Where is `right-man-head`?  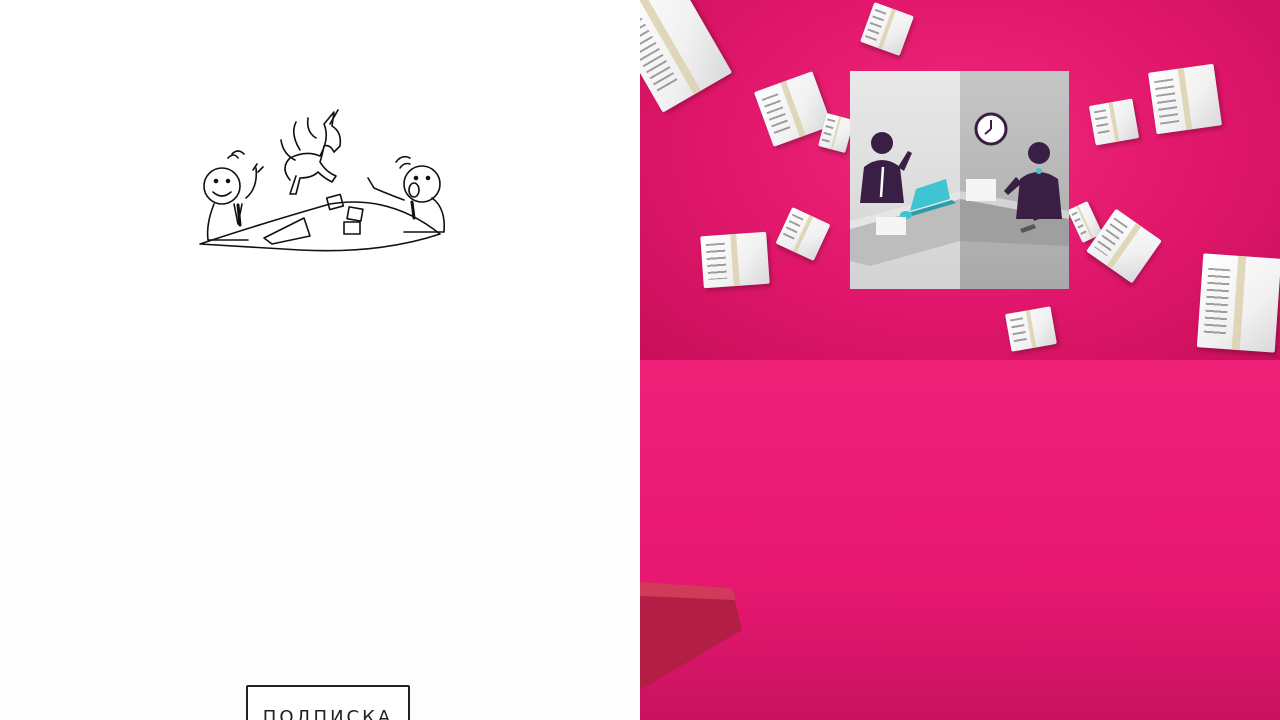 right-man-head is located at coordinates (422, 184).